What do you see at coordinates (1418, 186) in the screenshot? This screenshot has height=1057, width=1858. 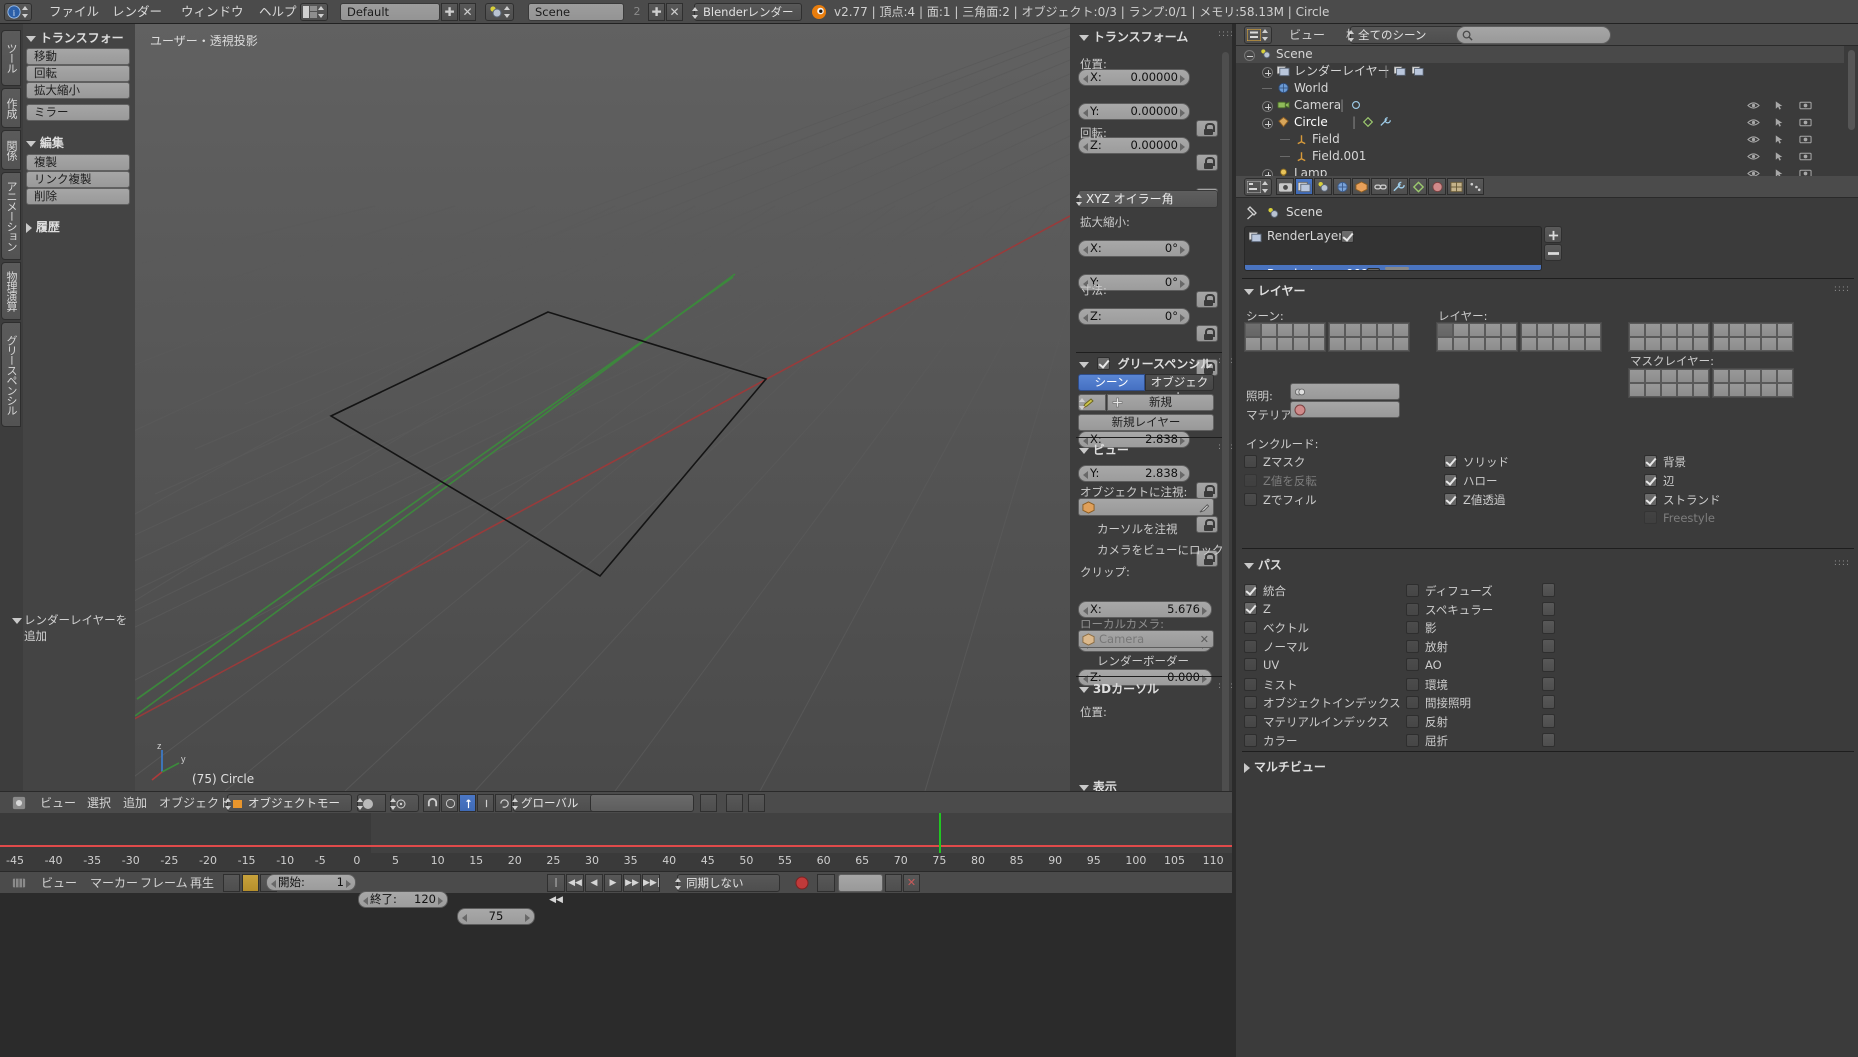 I see `tab-data` at bounding box center [1418, 186].